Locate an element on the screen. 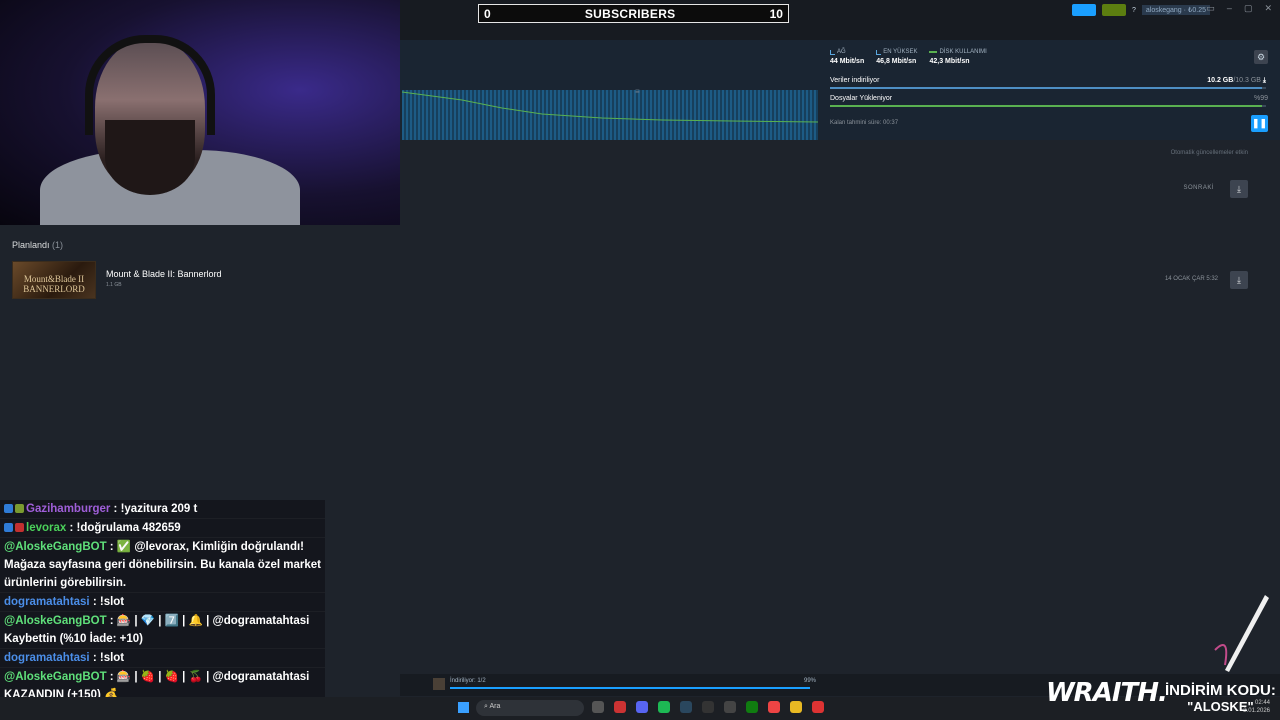 Image resolution: width=1280 pixels, height=720 pixels. help-icon: ? is located at coordinates (1134, 10).